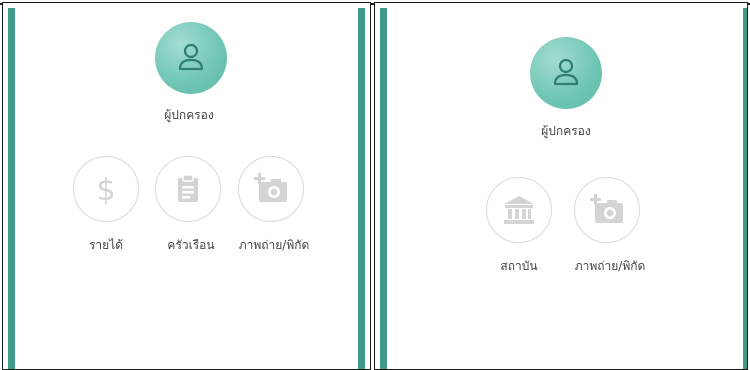 Image resolution: width=750 pixels, height=370 pixels. I want to click on institution-button, so click(519, 210).